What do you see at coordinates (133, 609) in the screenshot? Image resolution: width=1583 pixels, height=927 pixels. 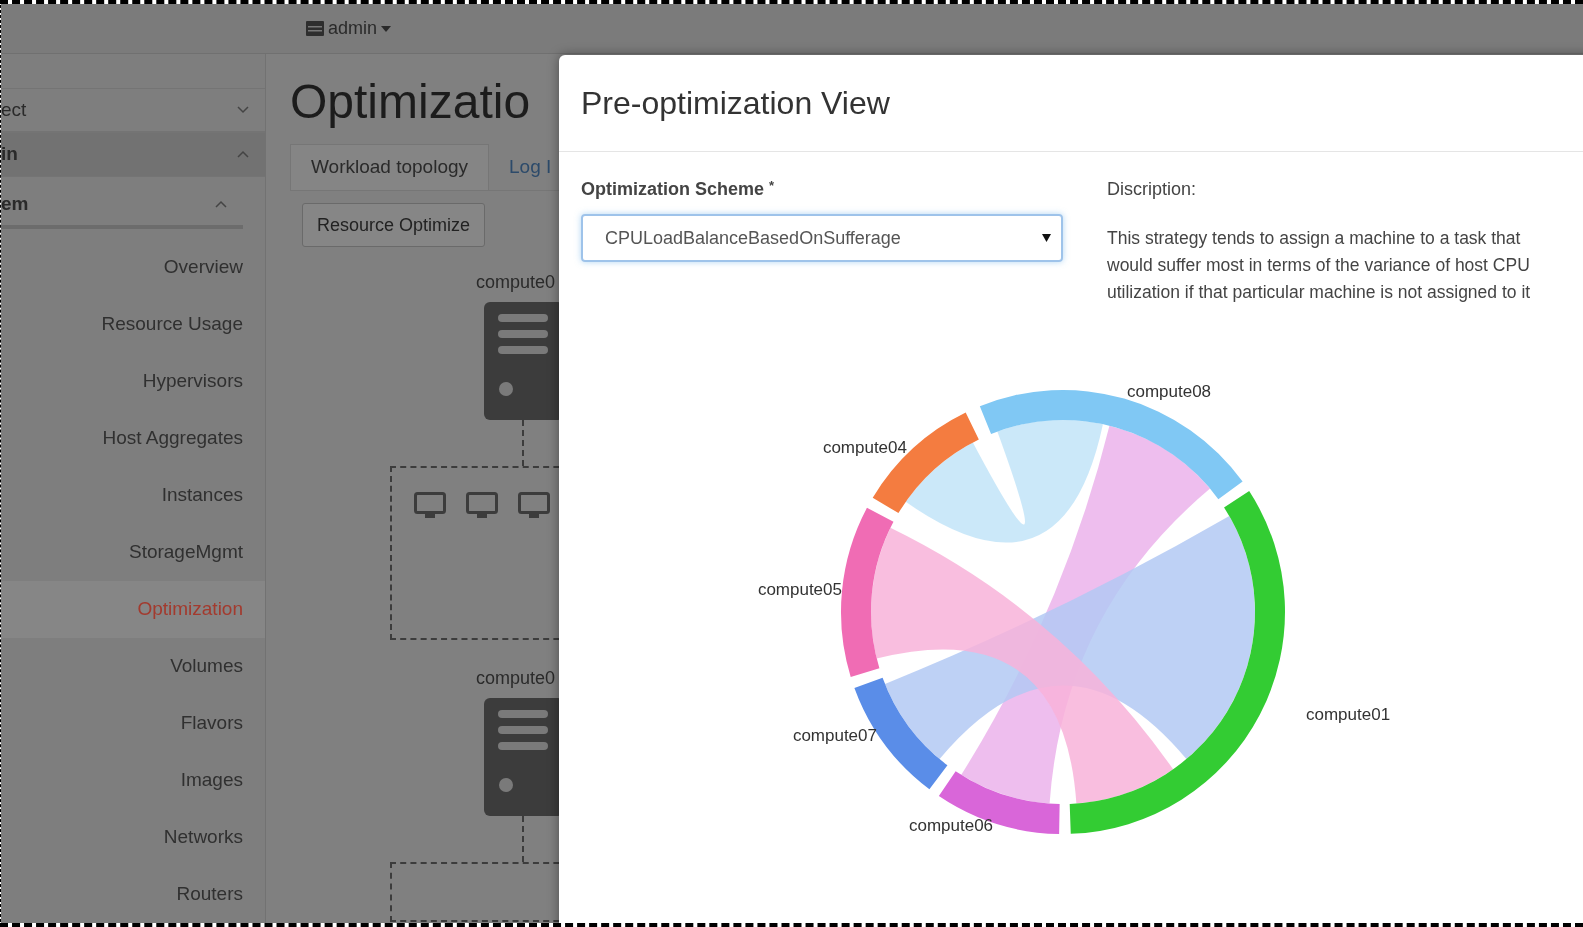 I see `sidebar-item: Optimization` at bounding box center [133, 609].